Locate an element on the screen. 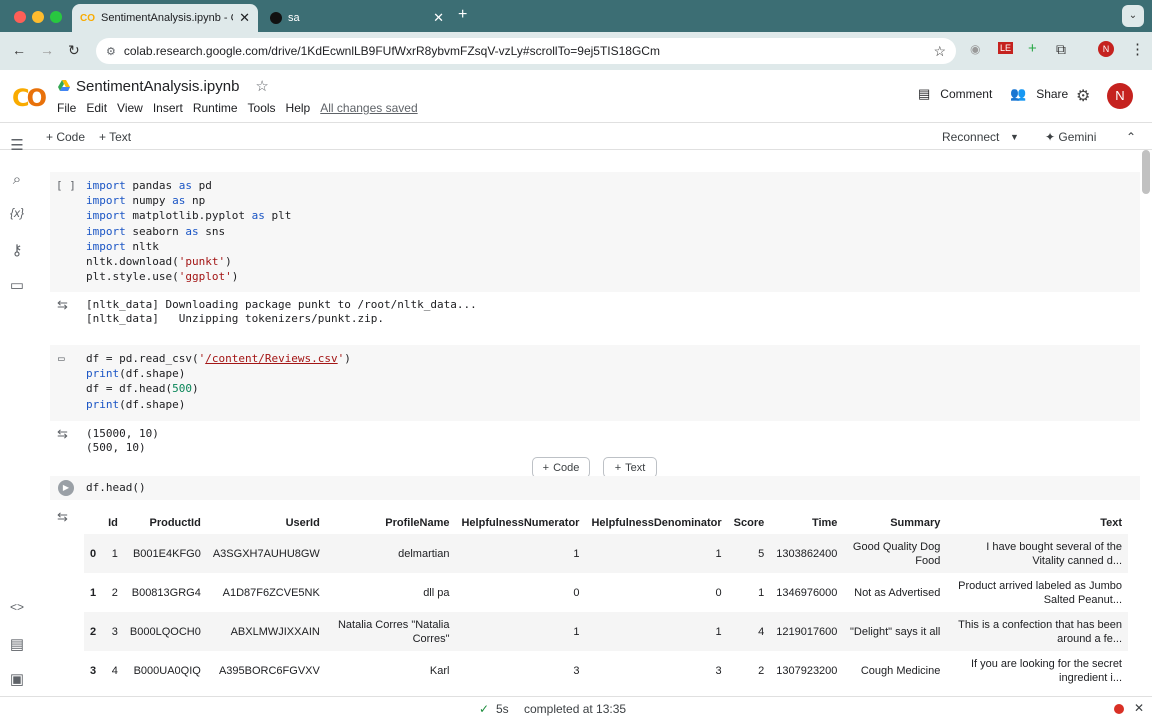 The height and width of the screenshot is (720, 1152). run-duration: 5s is located at coordinates (502, 709).